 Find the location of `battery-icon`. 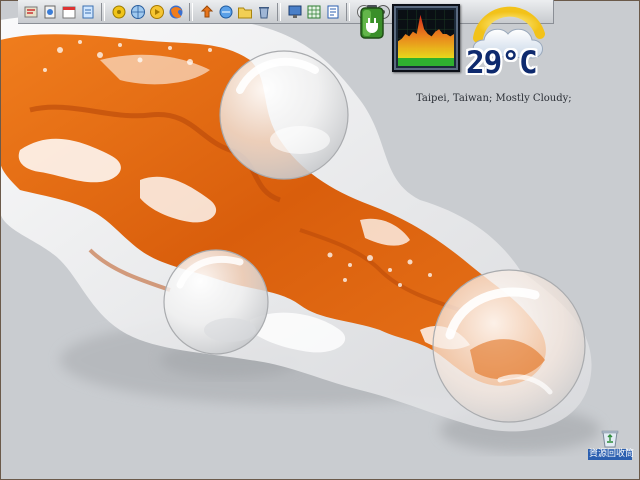

battery-icon is located at coordinates (372, 22).